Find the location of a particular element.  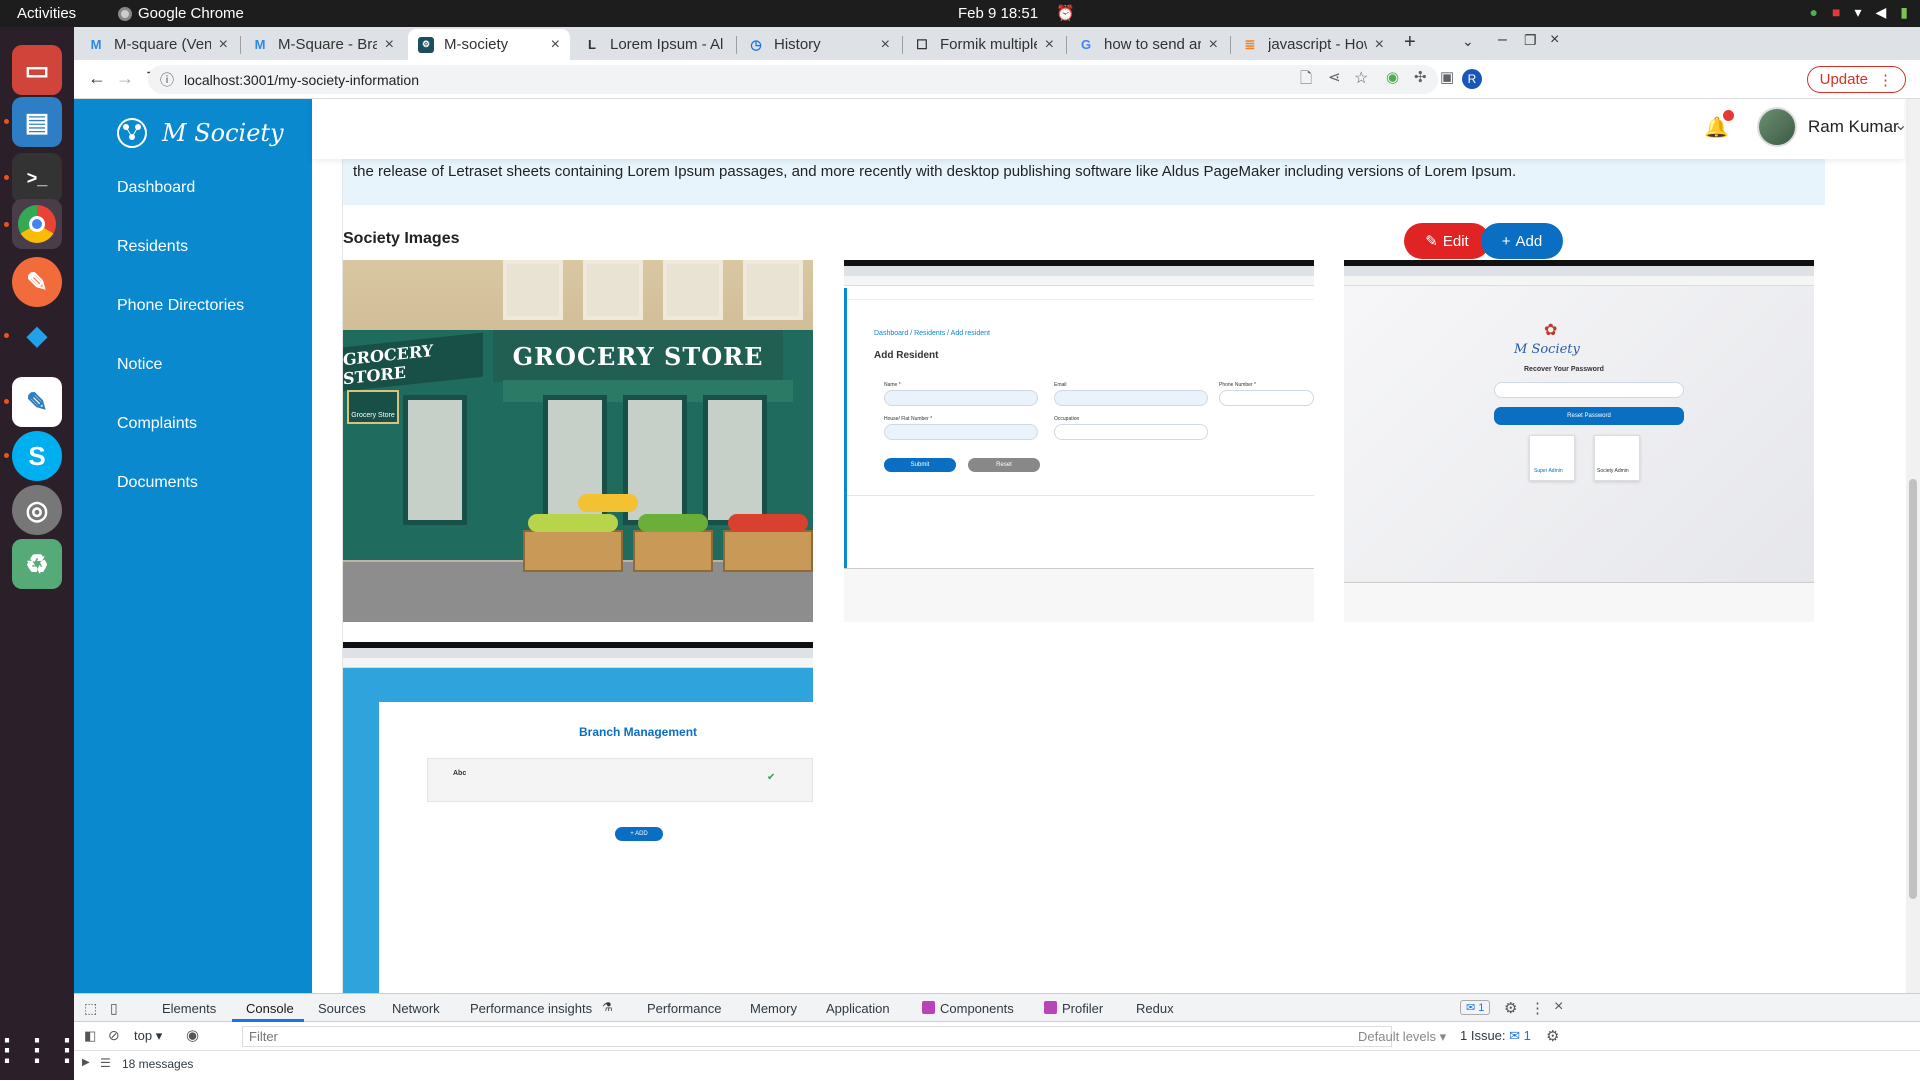

skype-dock-icon: S is located at coordinates (37, 456).